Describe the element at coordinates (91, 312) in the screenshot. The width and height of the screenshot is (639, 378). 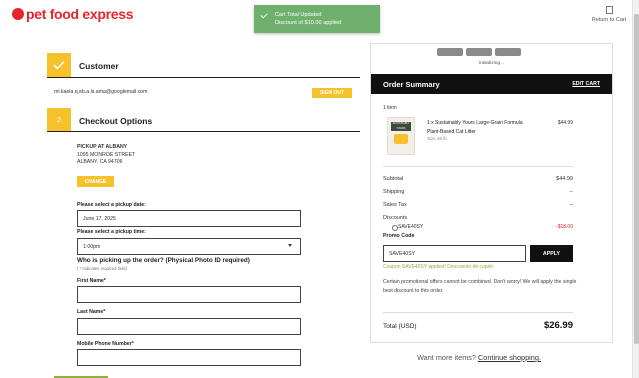
I see `last-name-label: Last Name*` at that location.